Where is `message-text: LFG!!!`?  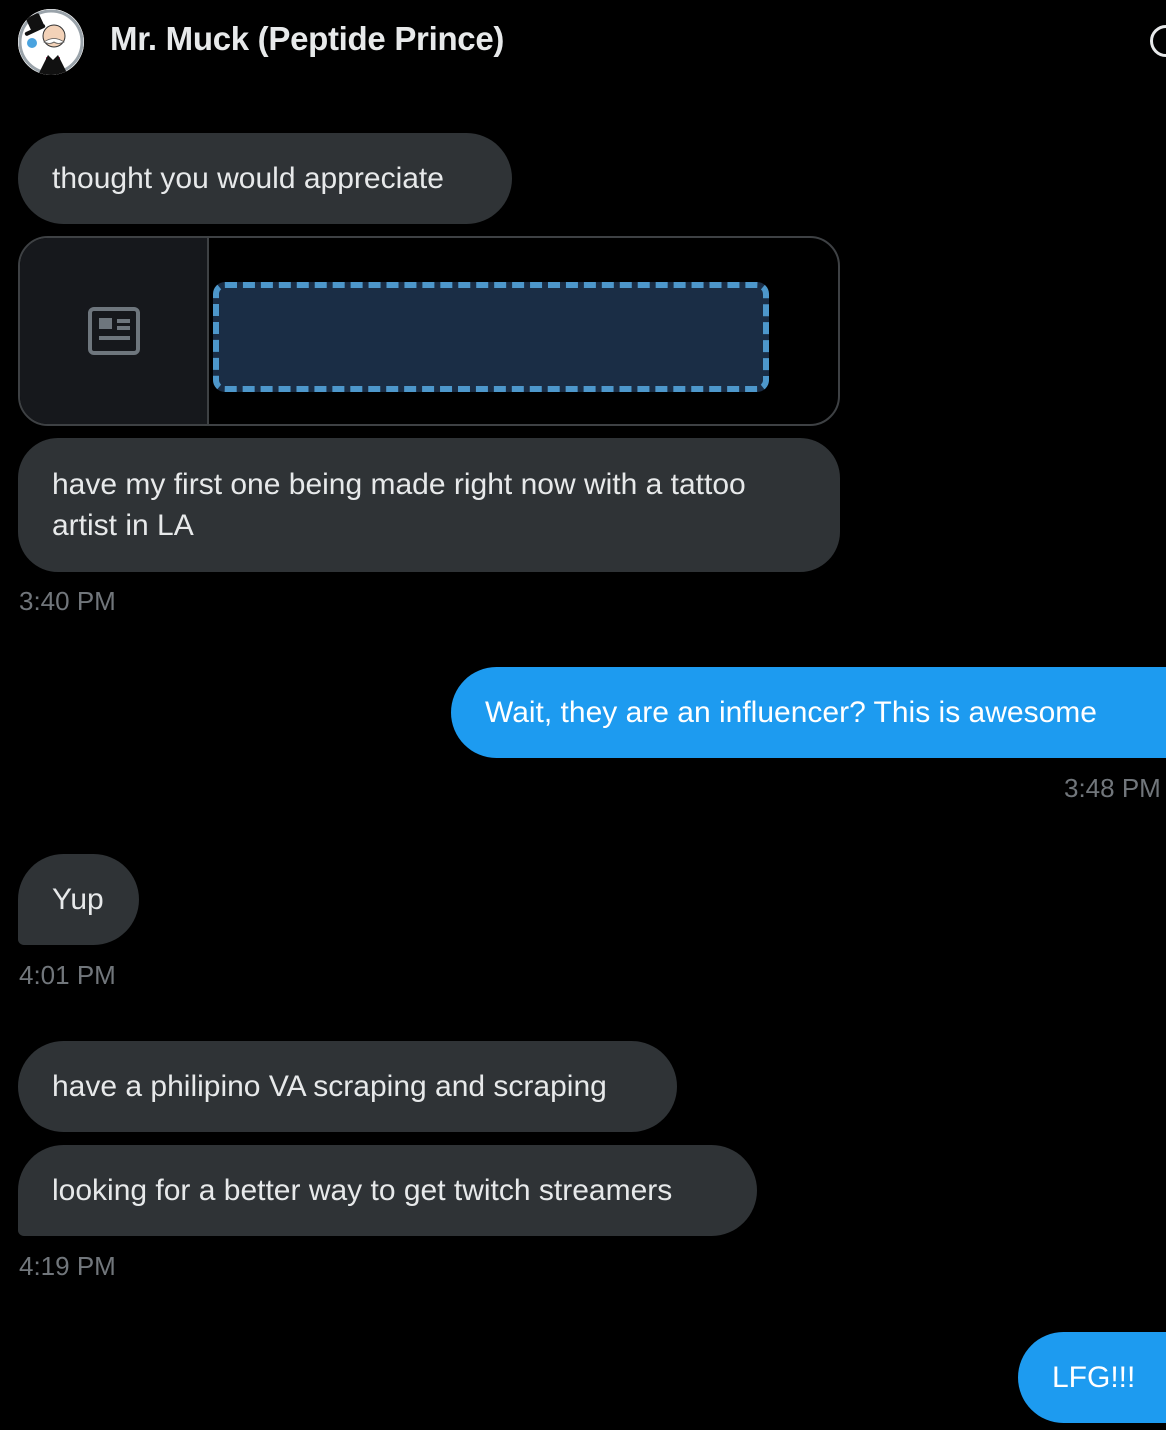 message-text: LFG!!! is located at coordinates (1094, 1377).